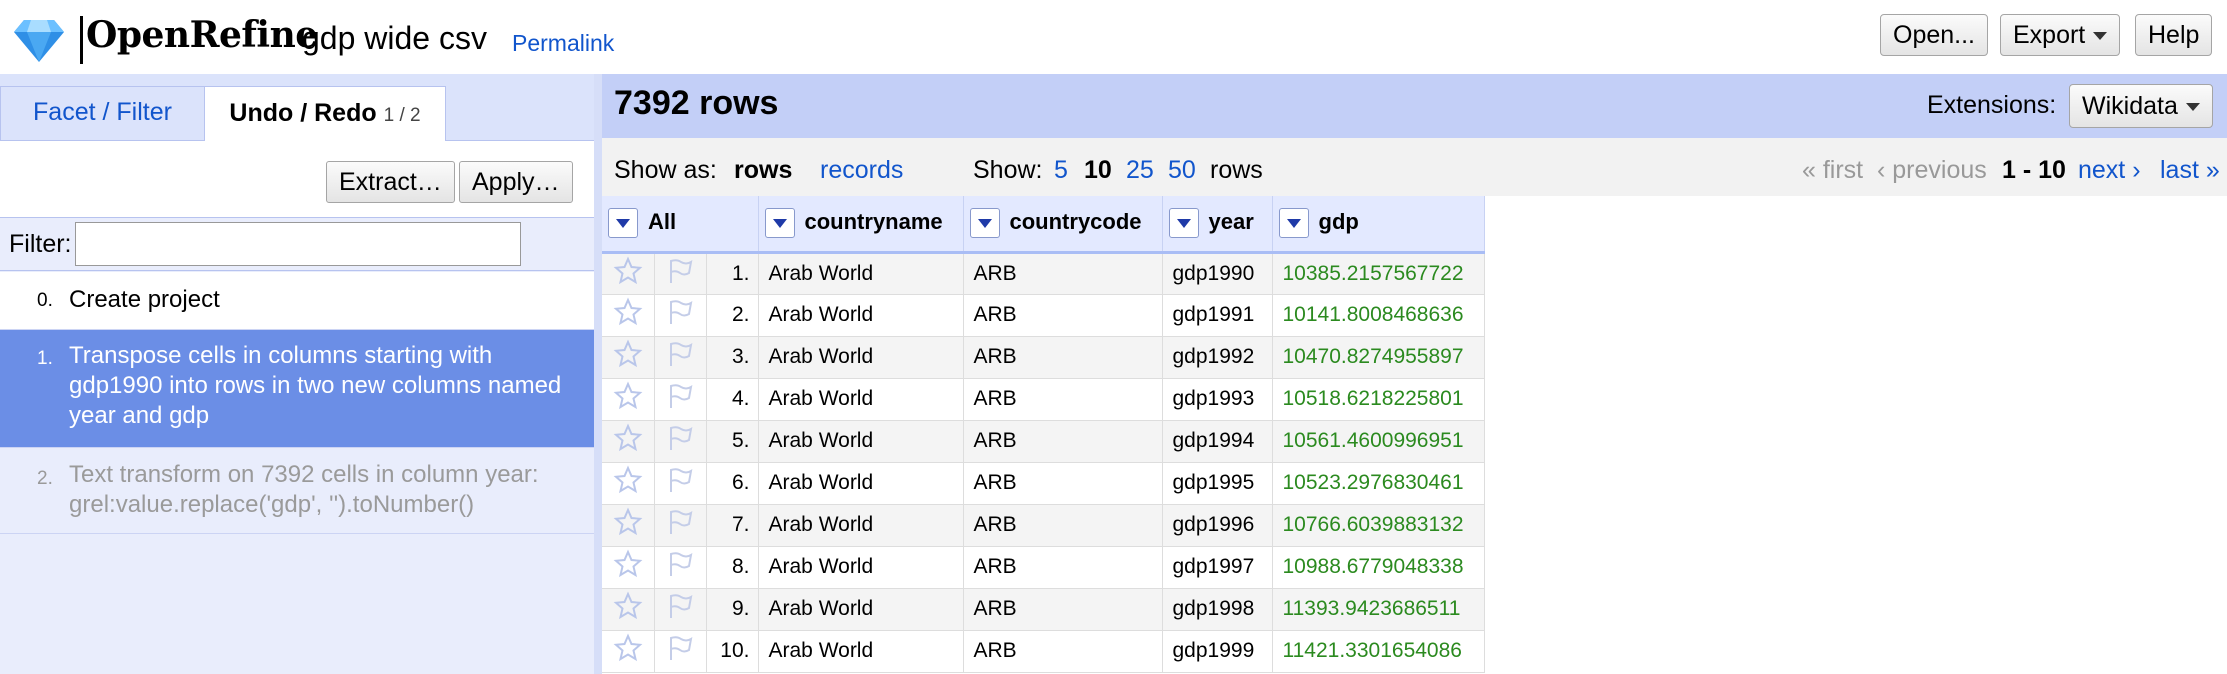 The height and width of the screenshot is (674, 2227). What do you see at coordinates (680, 225) in the screenshot?
I see `column-header-all: All` at bounding box center [680, 225].